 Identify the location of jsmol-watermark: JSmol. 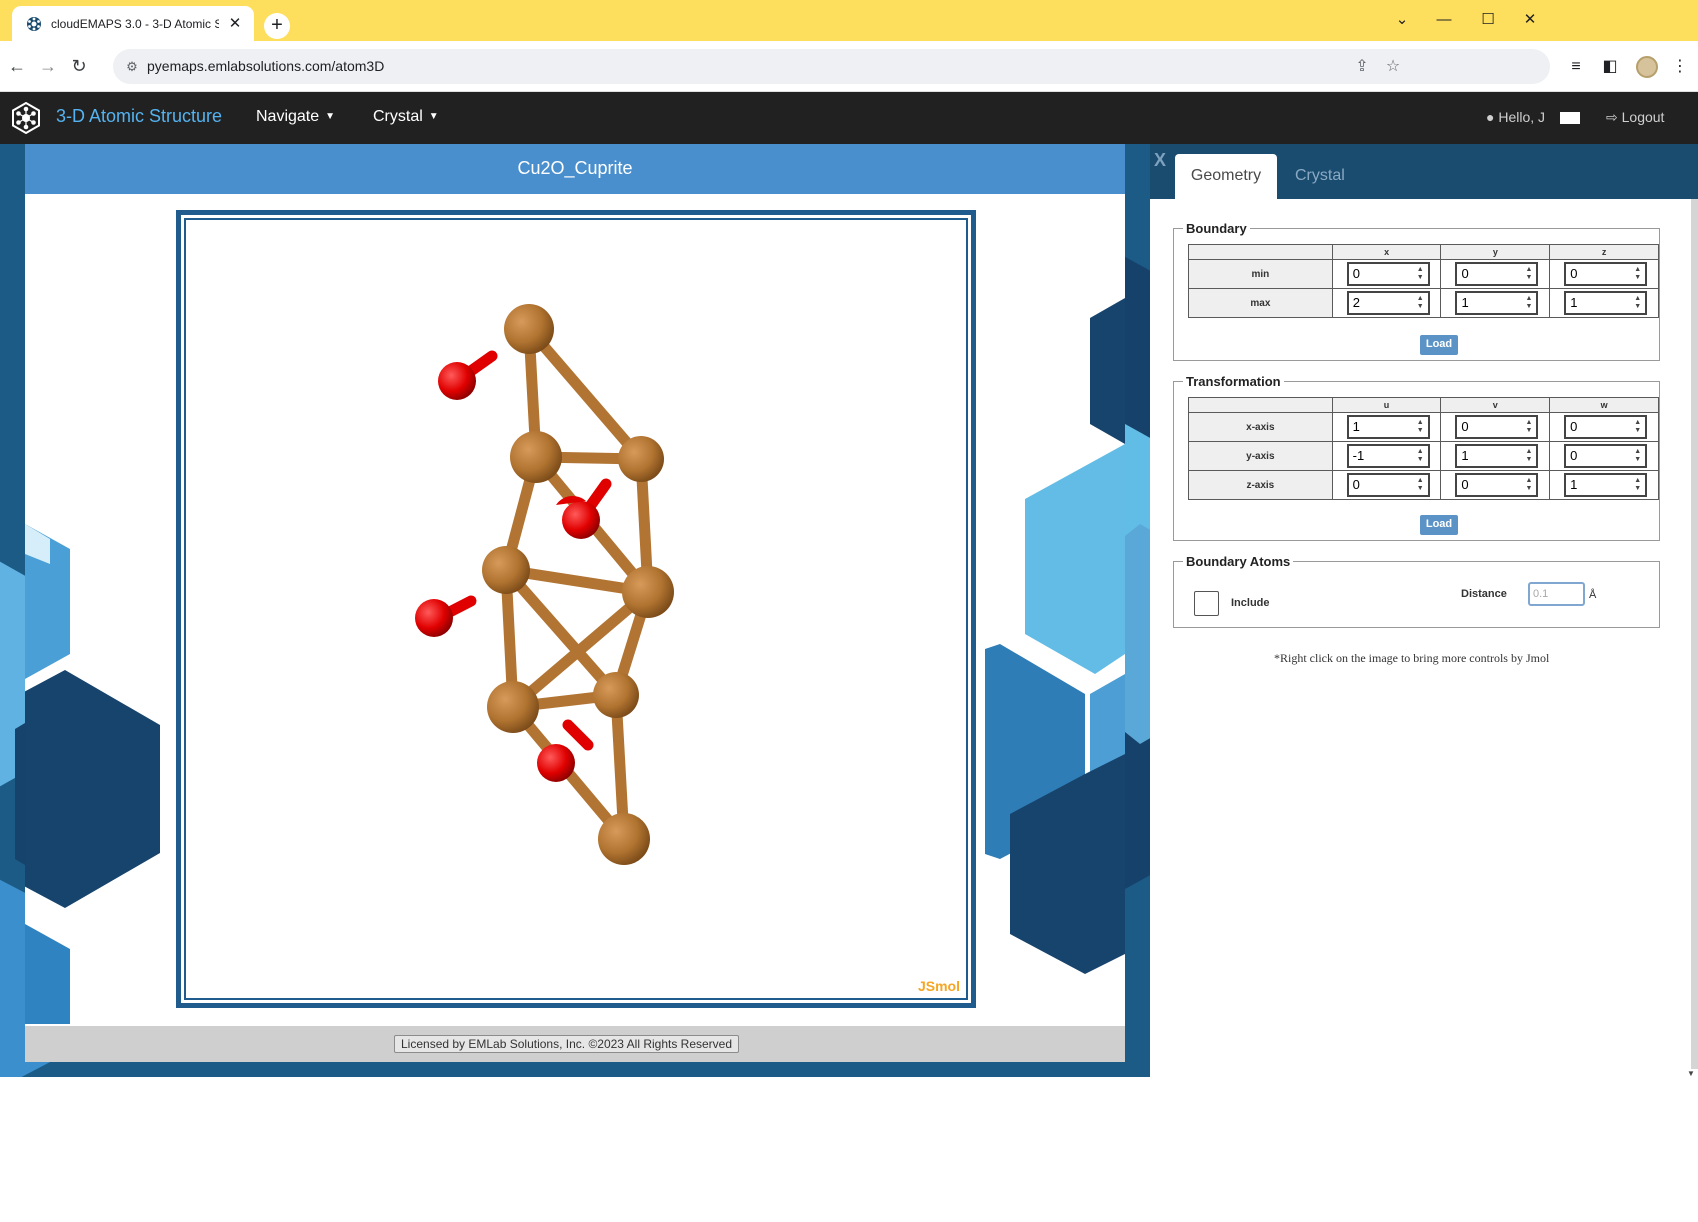
(939, 986).